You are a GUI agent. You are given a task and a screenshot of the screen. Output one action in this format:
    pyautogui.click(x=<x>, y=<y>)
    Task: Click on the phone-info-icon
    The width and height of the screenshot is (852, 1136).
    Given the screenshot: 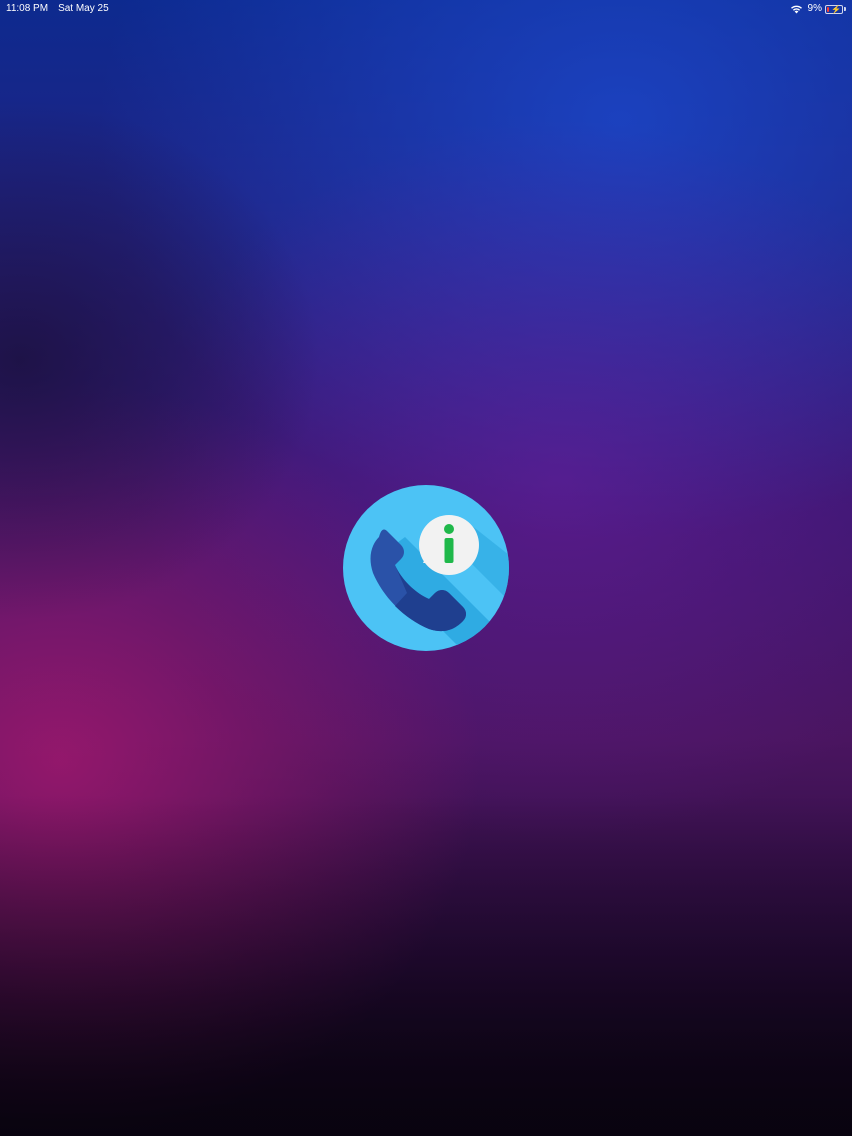 What is the action you would take?
    pyautogui.click(x=426, y=568)
    